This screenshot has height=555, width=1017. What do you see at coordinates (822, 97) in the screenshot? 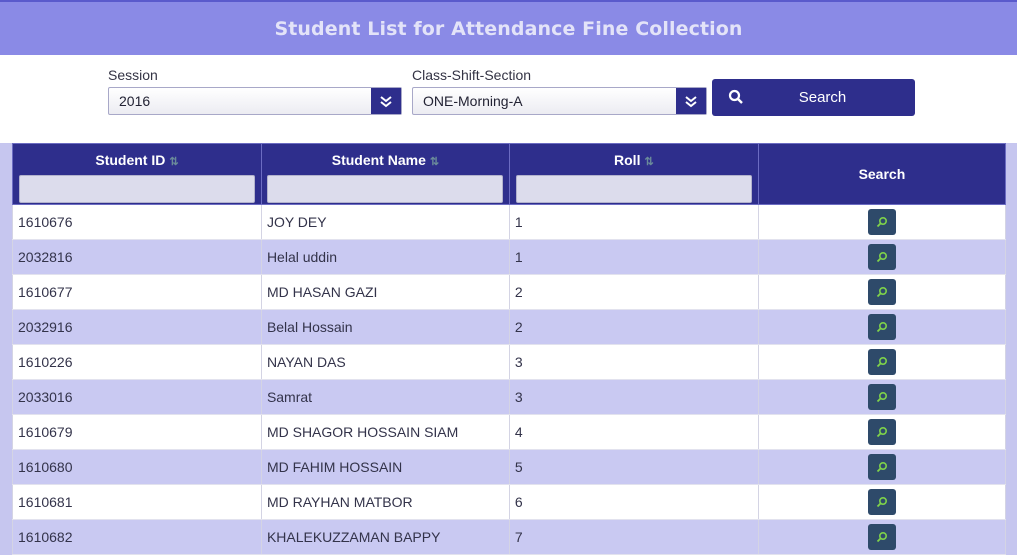
I see `search-button-label: Search` at bounding box center [822, 97].